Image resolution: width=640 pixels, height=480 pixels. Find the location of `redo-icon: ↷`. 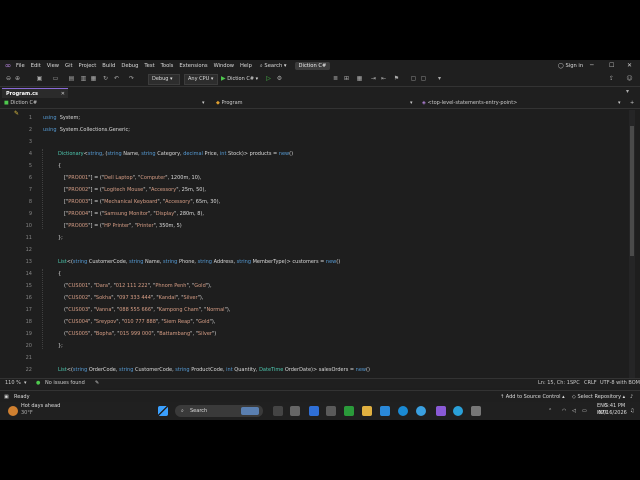

redo-icon: ↷ is located at coordinates (131, 79).